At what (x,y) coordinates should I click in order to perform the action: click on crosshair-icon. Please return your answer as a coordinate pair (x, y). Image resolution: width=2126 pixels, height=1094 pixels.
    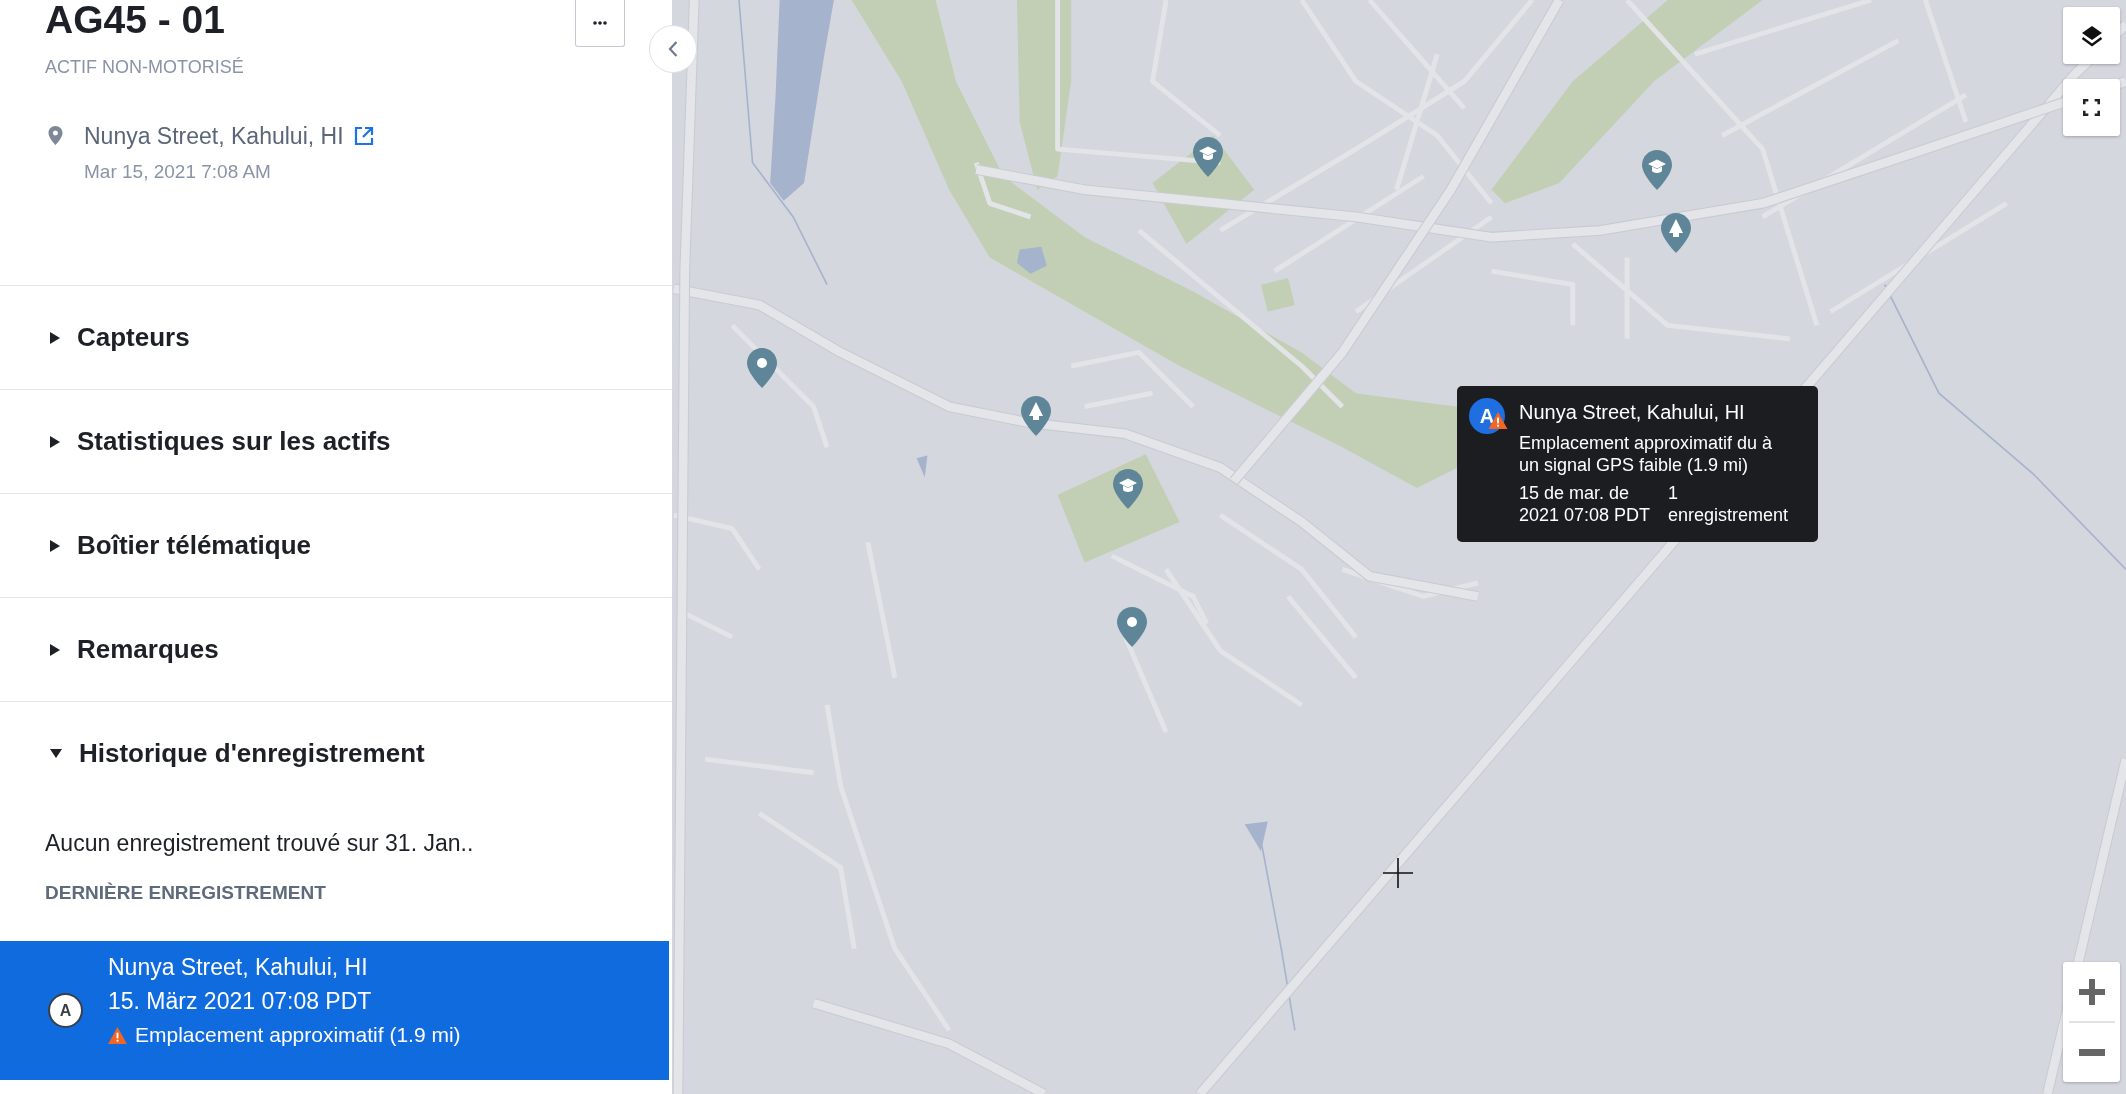
    Looking at the image, I should click on (1398, 873).